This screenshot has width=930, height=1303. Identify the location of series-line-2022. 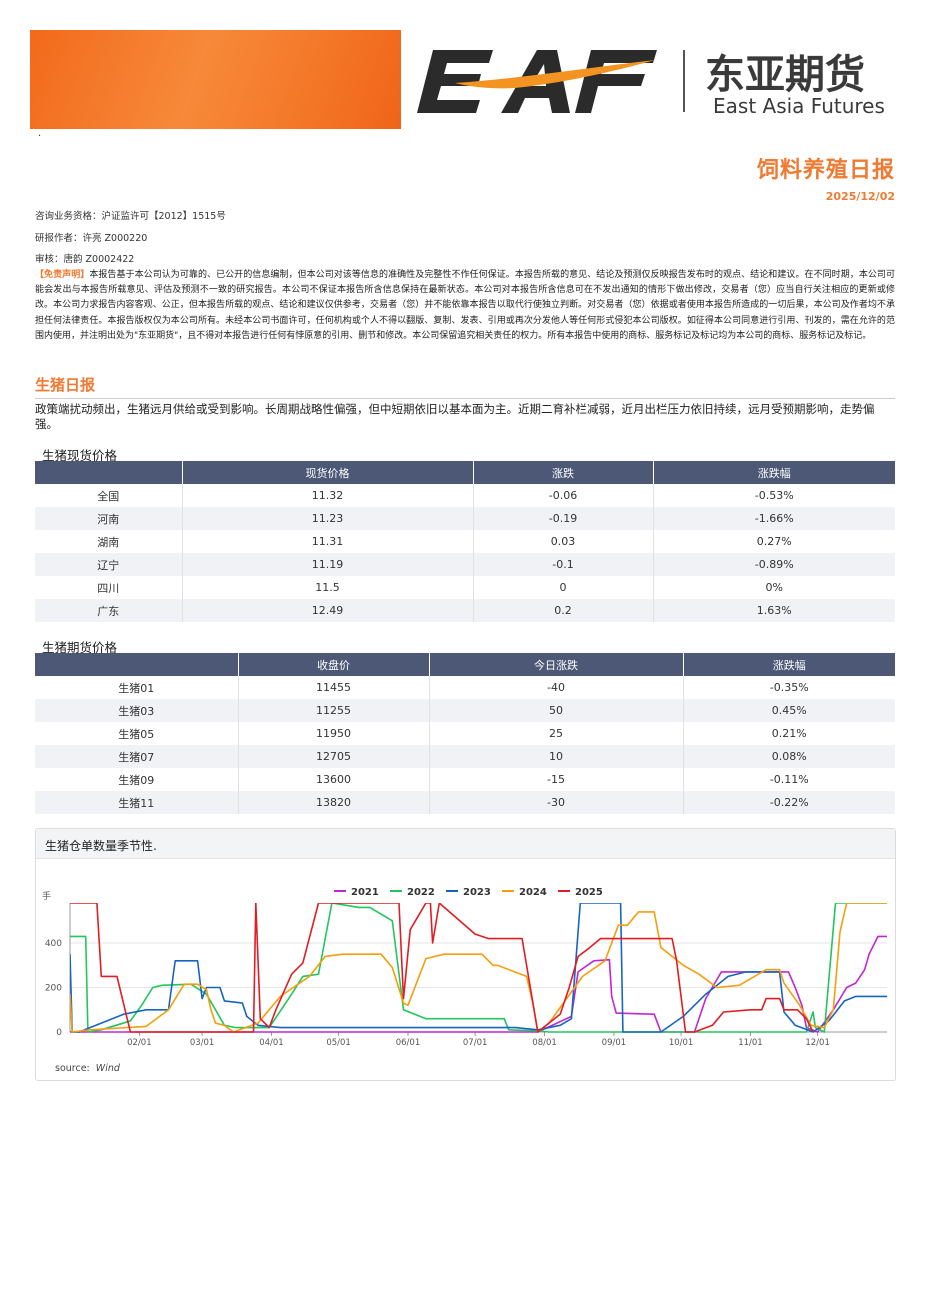
(478, 968).